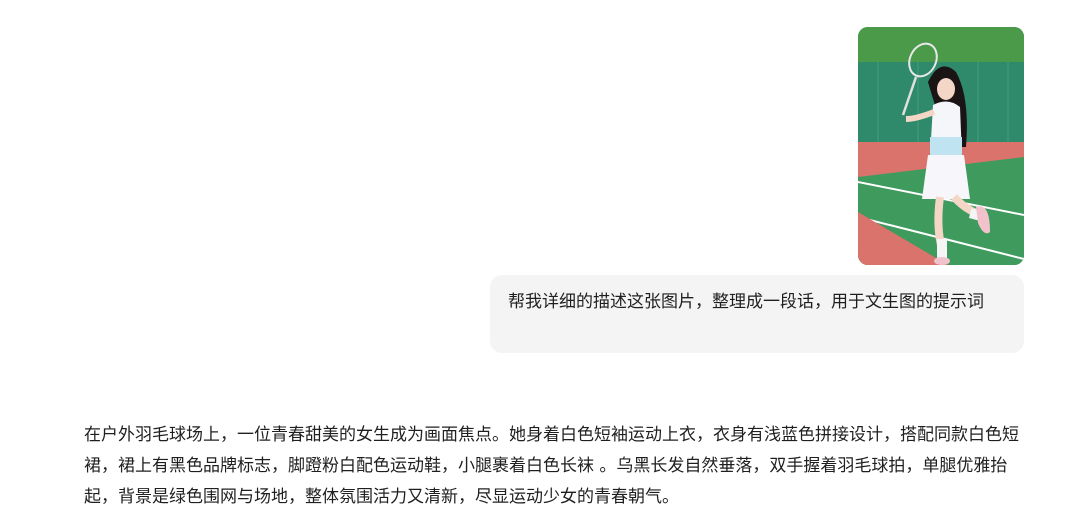 The image size is (1080, 519). What do you see at coordinates (746, 302) in the screenshot?
I see `user-message-text: 帮我详细的描述这张图片，整理成一段话，用于文生图的提示词` at bounding box center [746, 302].